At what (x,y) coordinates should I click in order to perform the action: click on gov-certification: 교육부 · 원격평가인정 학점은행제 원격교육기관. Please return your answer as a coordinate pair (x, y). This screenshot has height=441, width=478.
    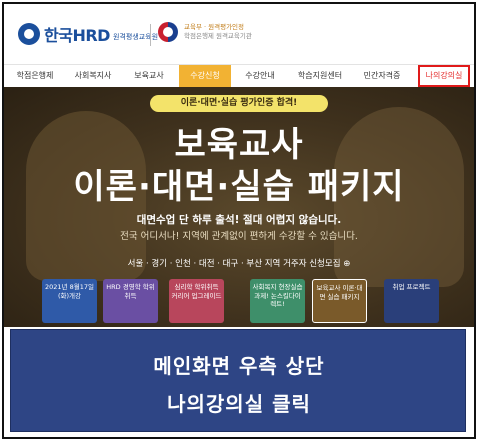
    Looking at the image, I should click on (205, 32).